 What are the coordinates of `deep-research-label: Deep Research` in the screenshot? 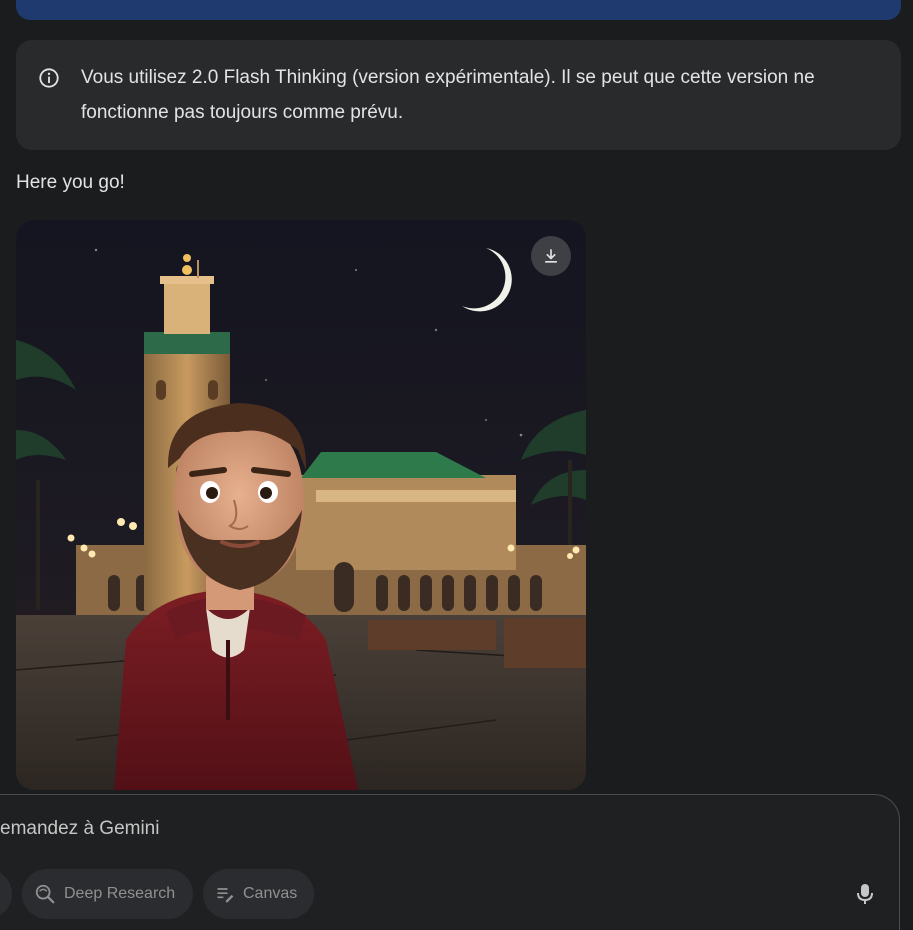 It's located at (120, 893).